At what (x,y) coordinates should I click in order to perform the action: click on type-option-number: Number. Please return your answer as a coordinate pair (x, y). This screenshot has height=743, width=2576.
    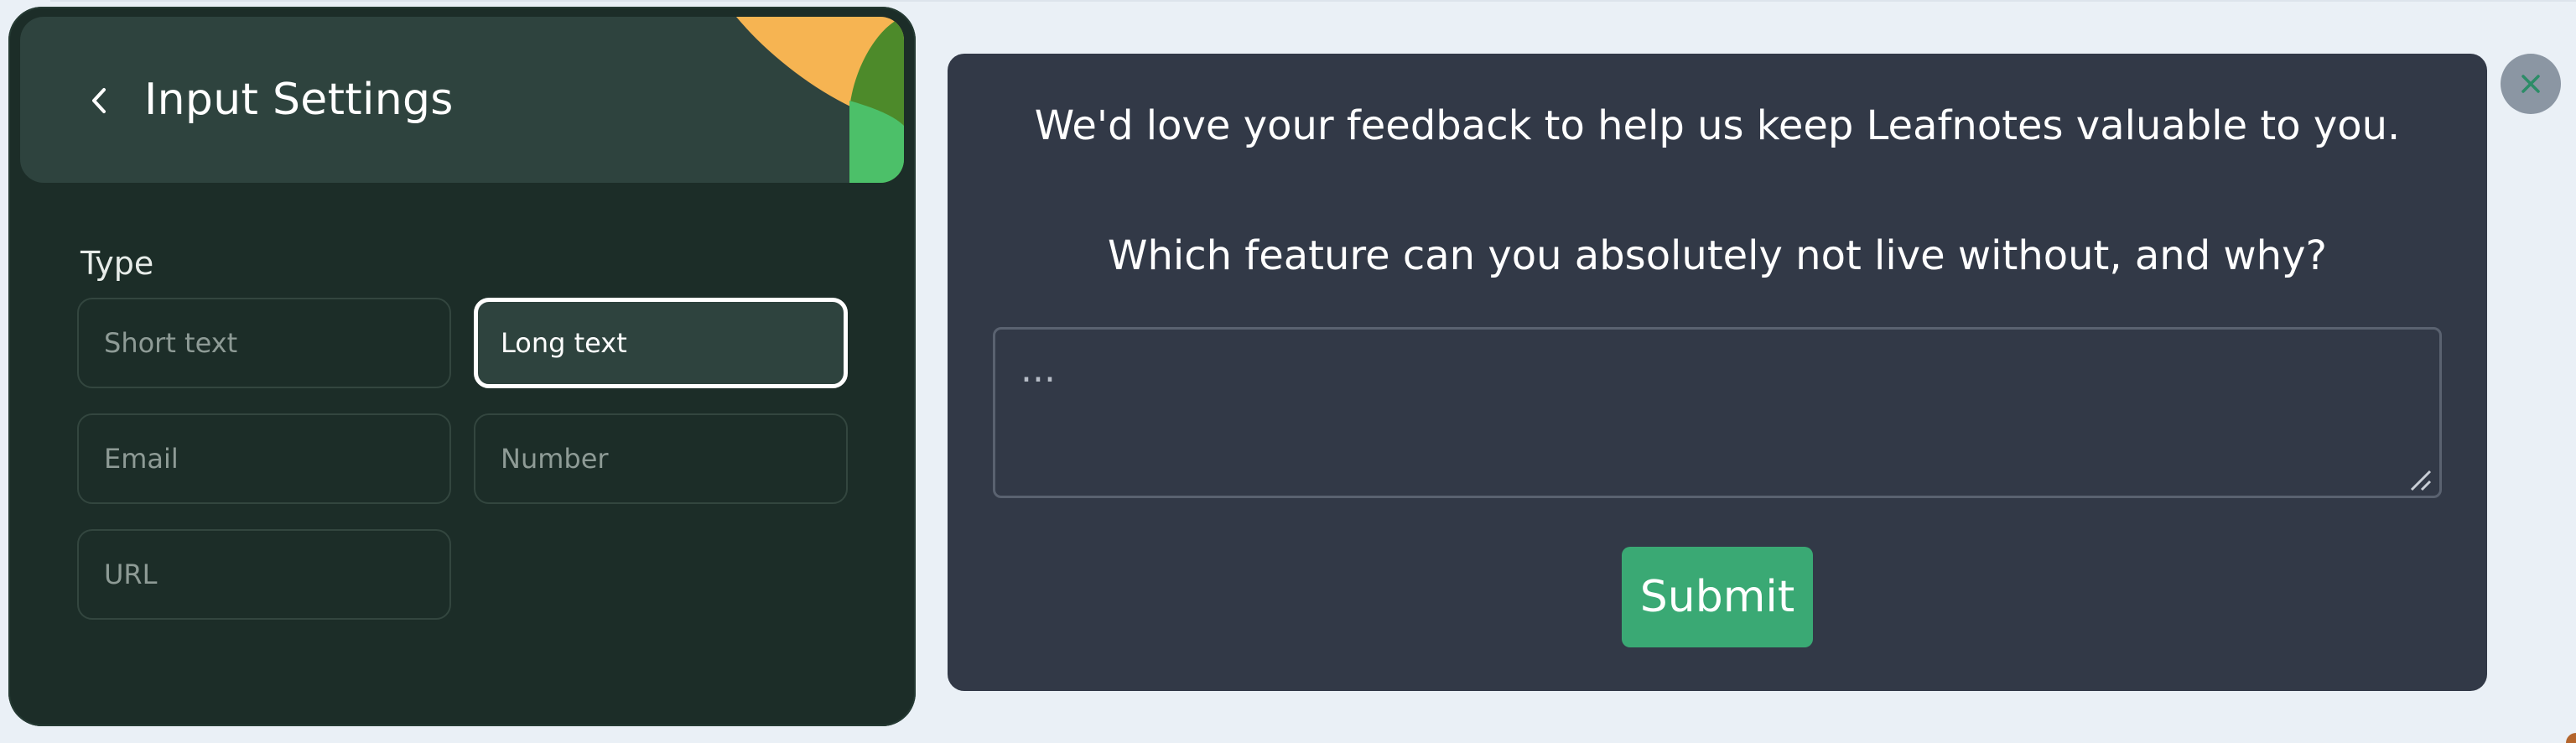
    Looking at the image, I should click on (661, 458).